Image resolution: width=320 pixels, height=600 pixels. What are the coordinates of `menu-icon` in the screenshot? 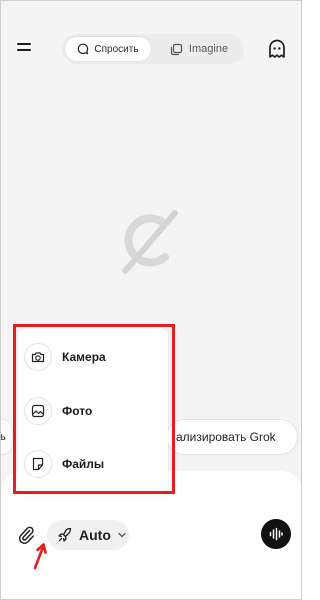 It's located at (26, 48).